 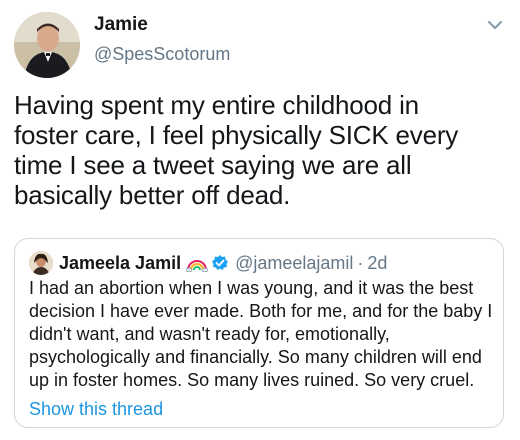 I want to click on quoted-avatar, so click(x=41, y=263).